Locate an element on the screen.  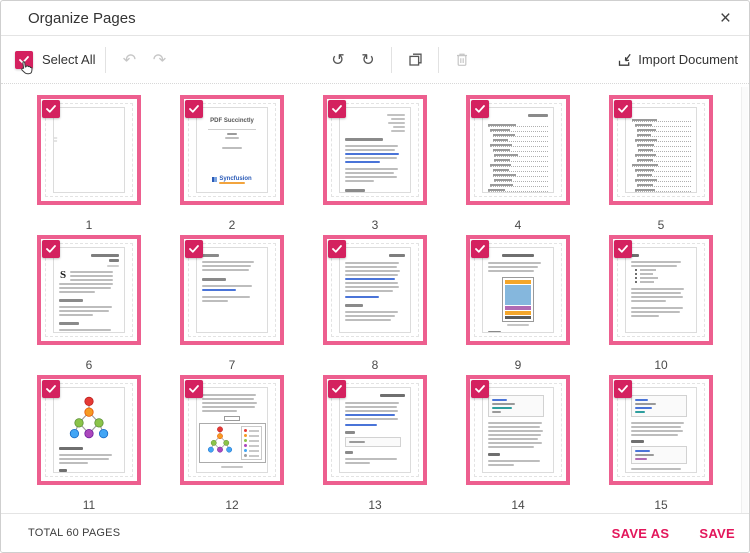
import-document-label: Import Document is located at coordinates (688, 59).